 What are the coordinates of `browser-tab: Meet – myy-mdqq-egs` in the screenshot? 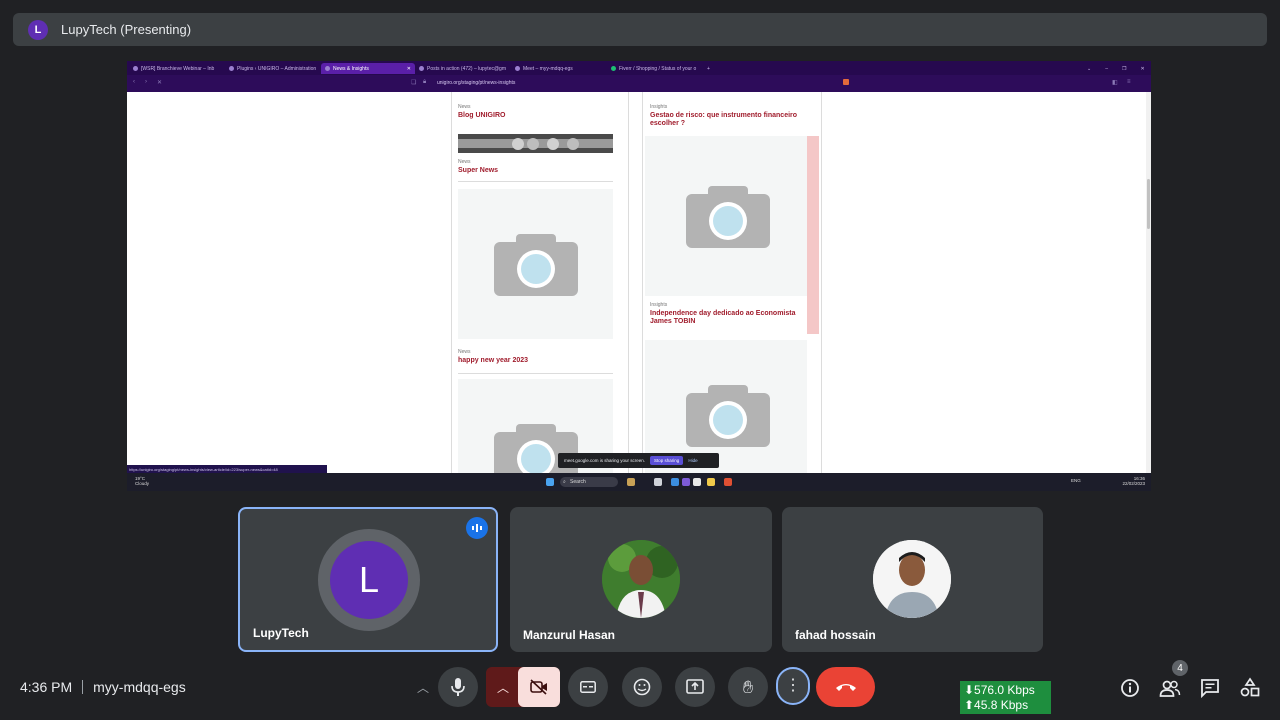 It's located at (544, 68).